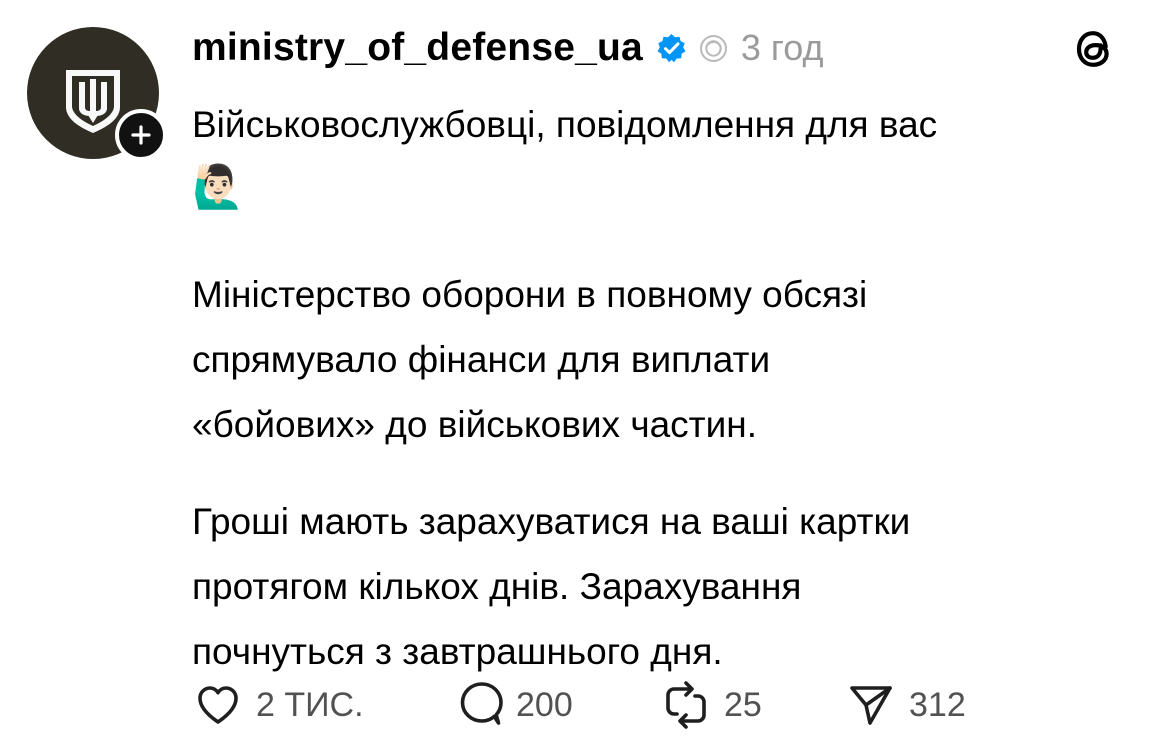 The width and height of the screenshot is (1166, 752). What do you see at coordinates (671, 48) in the screenshot?
I see `verified-badge-icon` at bounding box center [671, 48].